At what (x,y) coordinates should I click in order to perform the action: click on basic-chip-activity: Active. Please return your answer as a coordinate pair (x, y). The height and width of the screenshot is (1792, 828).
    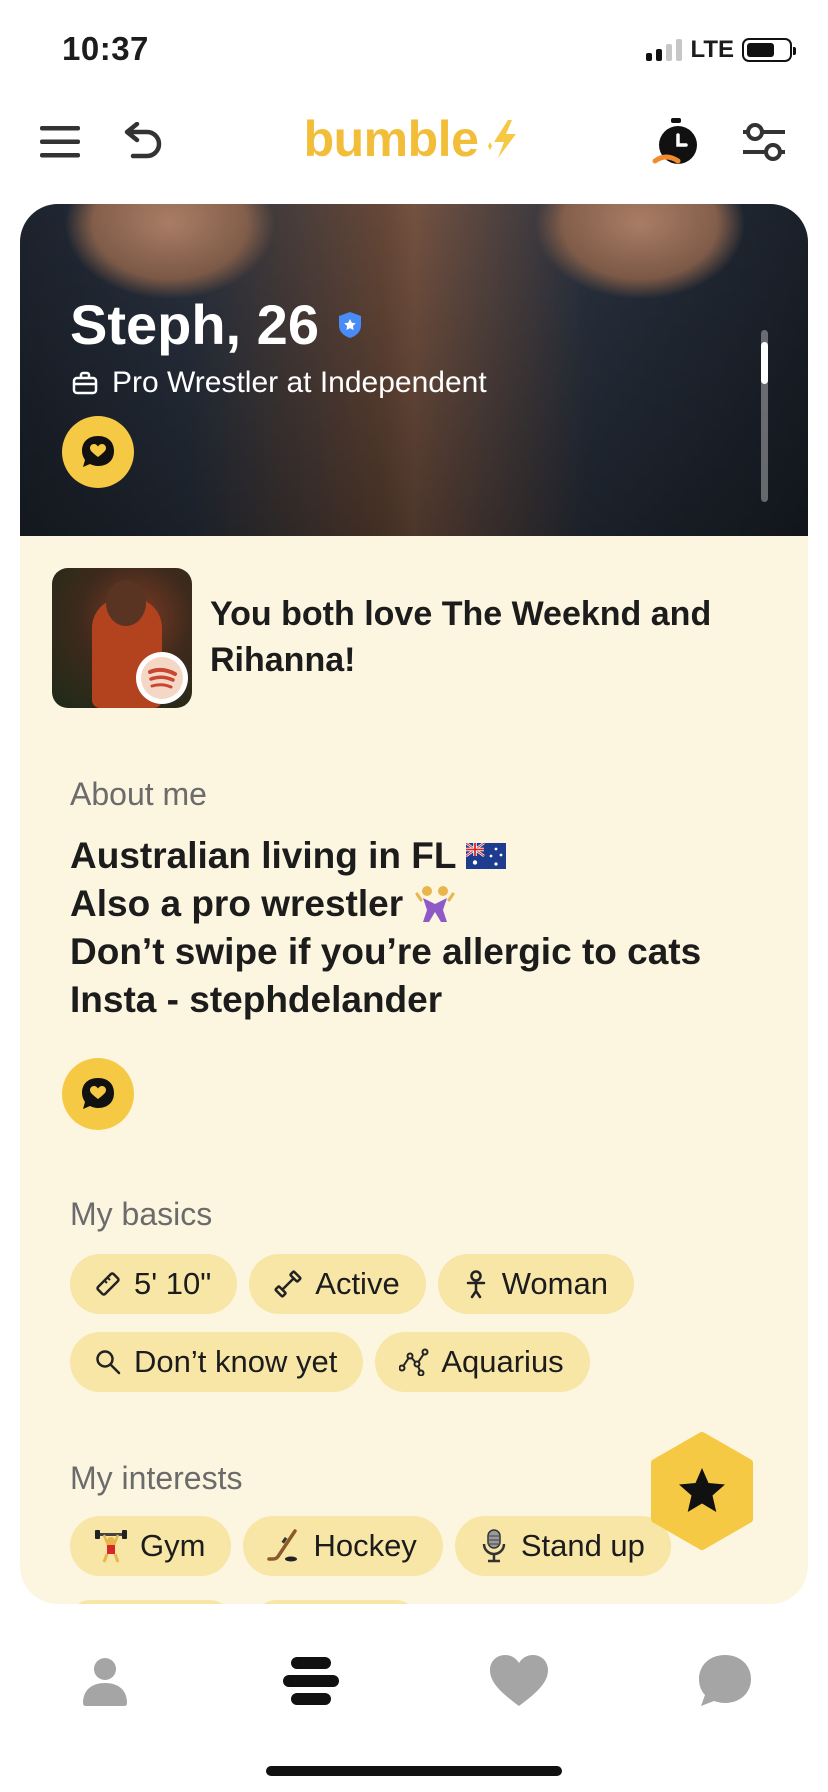
    Looking at the image, I should click on (337, 1284).